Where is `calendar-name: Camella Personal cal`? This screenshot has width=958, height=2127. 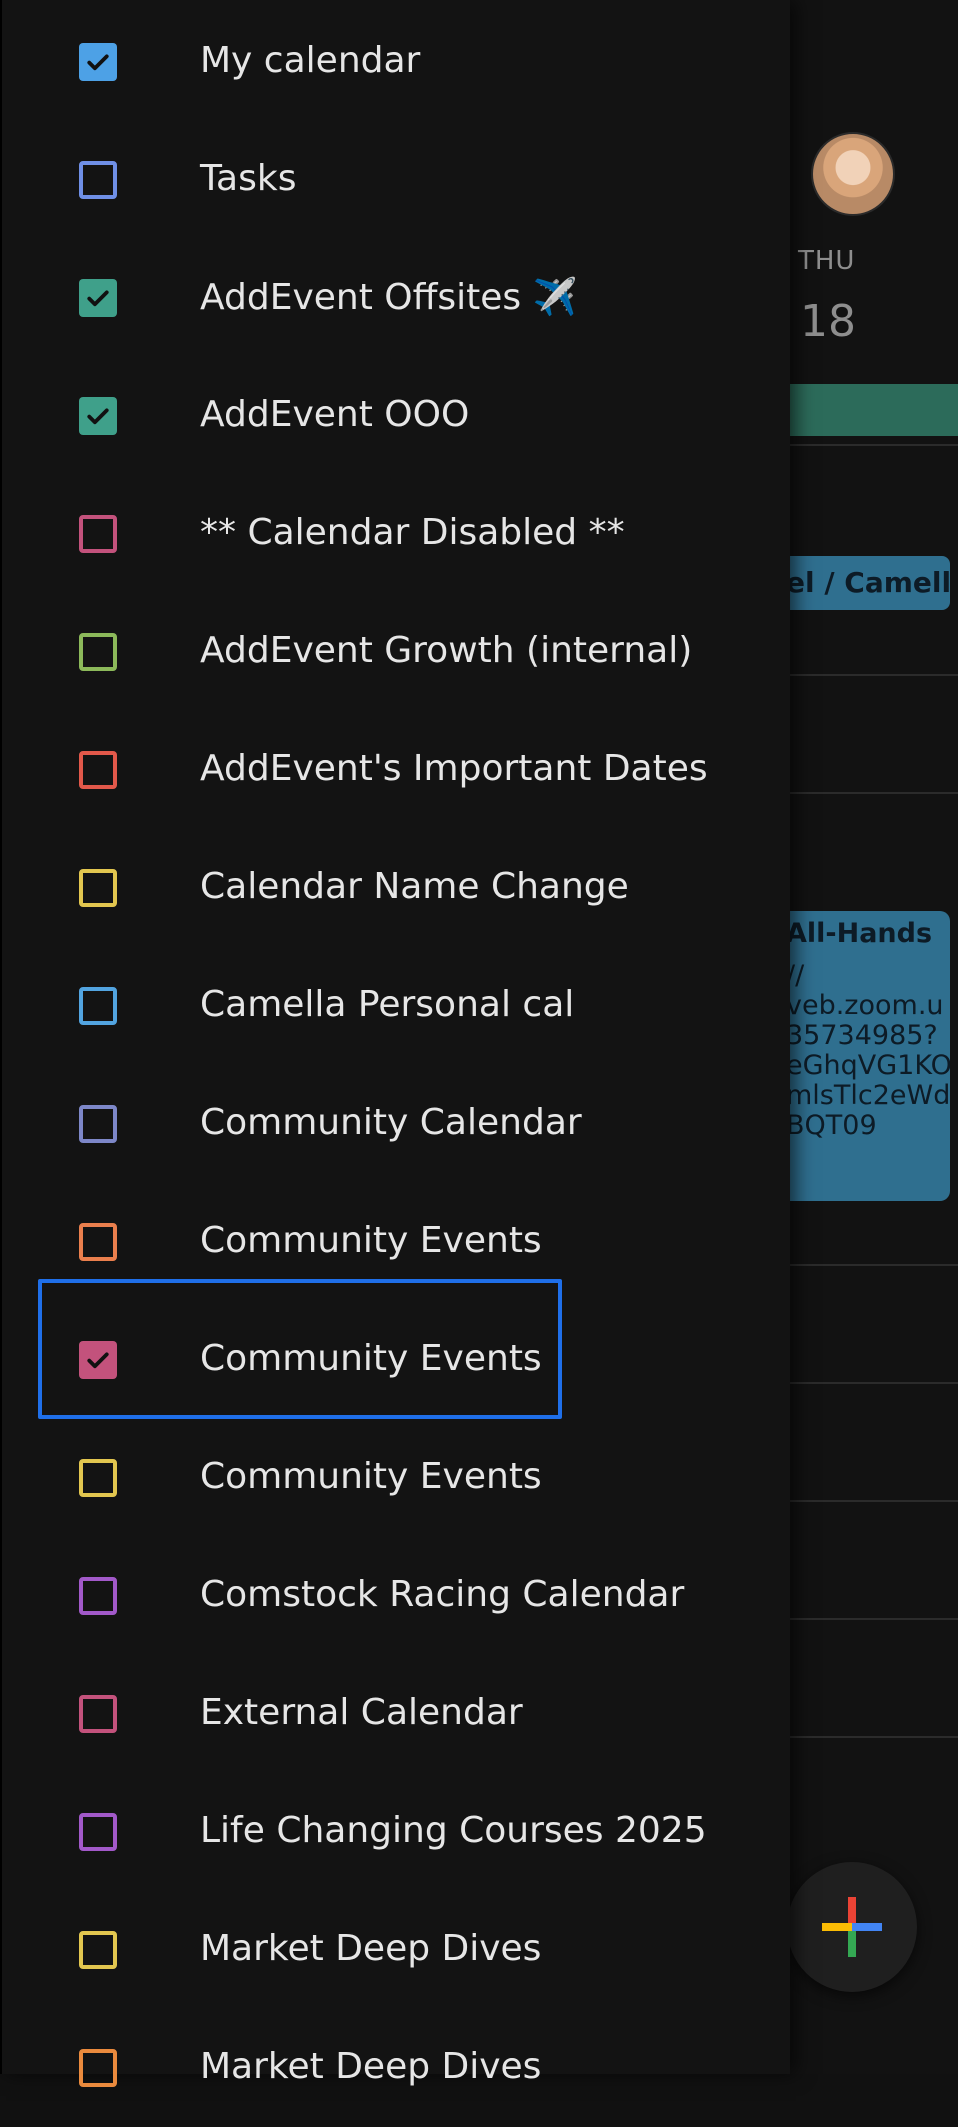 calendar-name: Camella Personal cal is located at coordinates (387, 1004).